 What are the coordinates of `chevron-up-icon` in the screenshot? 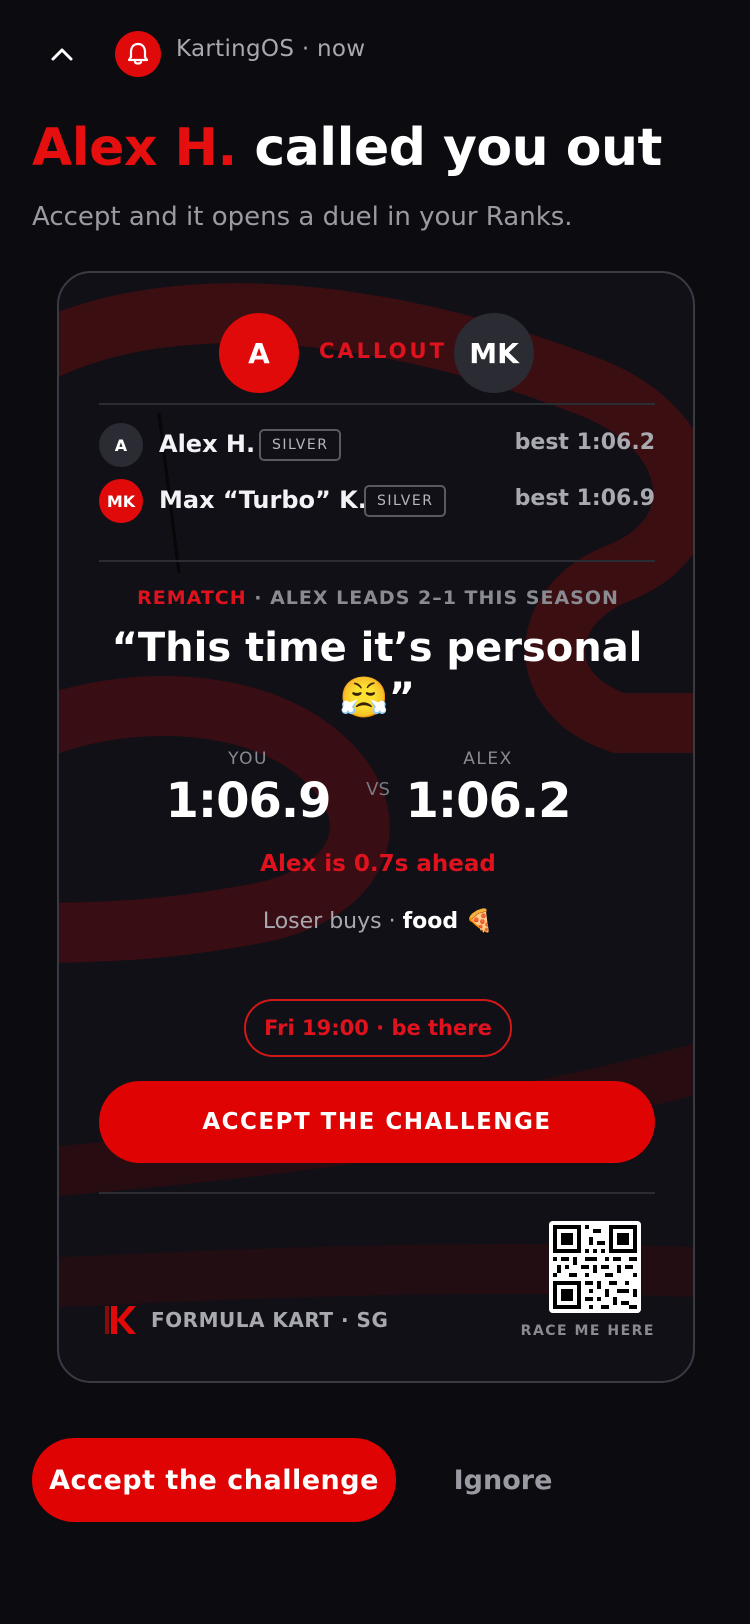 It's located at (62, 54).